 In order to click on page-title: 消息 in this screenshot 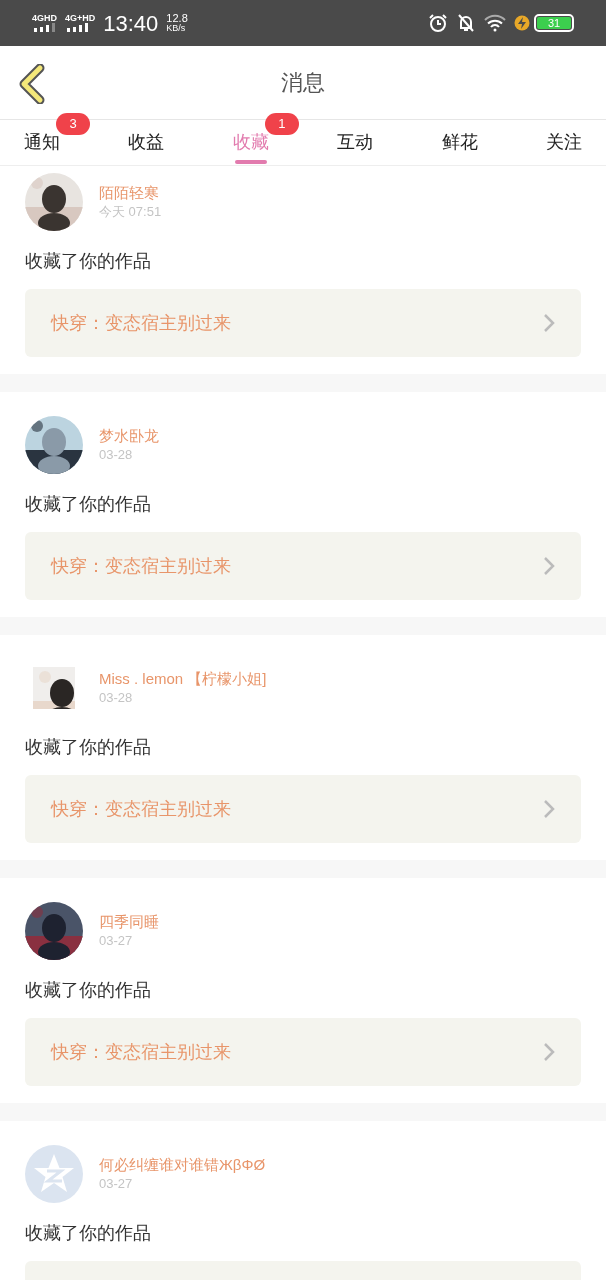, I will do `click(303, 83)`.